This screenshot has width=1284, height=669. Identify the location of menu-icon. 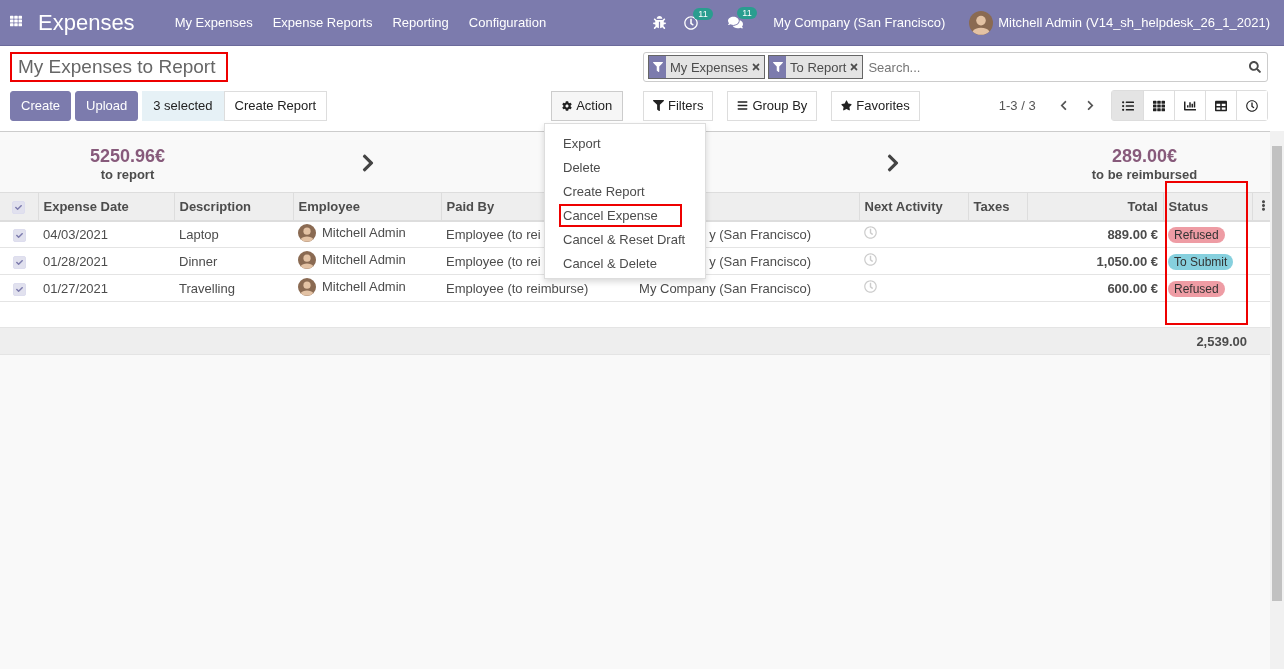
(743, 105).